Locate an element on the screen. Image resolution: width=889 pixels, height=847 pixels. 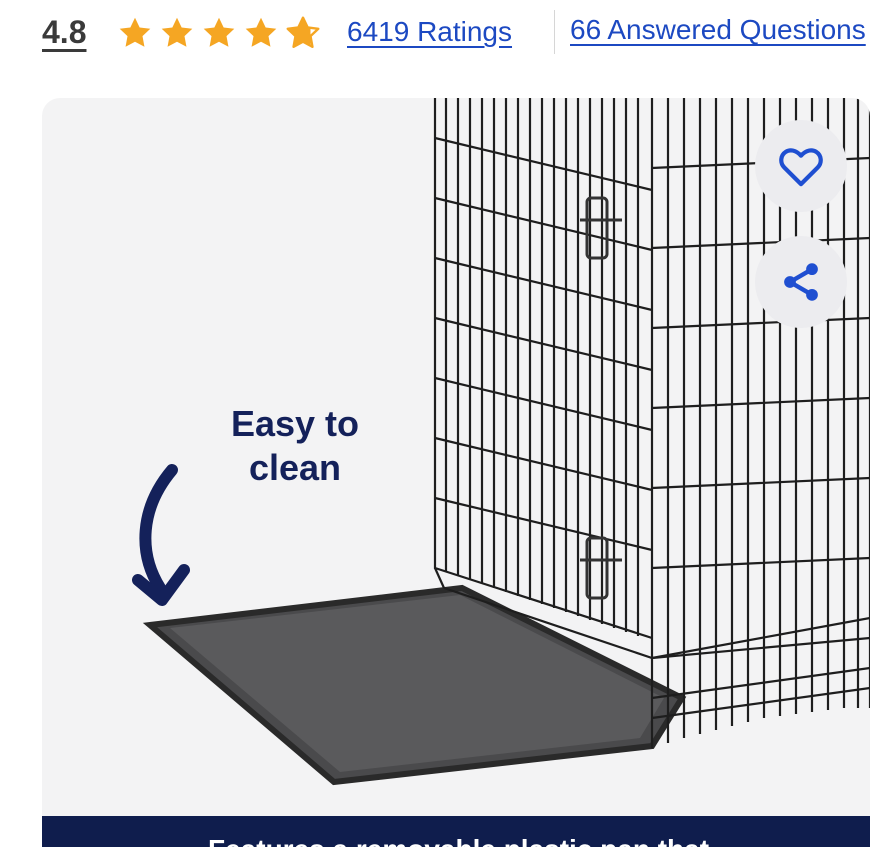
partial-star-icon is located at coordinates (303, 32).